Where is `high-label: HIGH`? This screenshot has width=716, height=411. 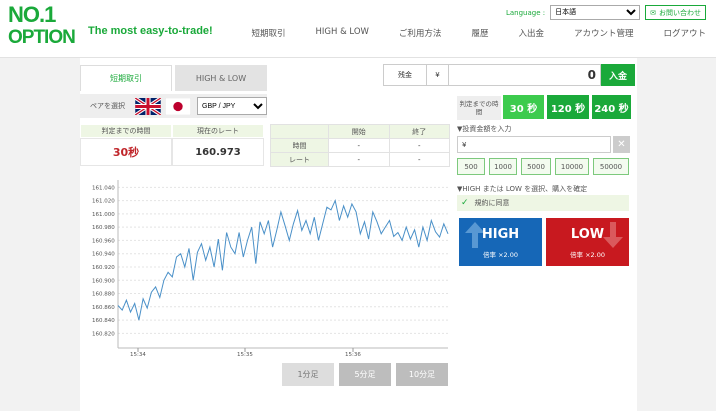 high-label: HIGH is located at coordinates (500, 234).